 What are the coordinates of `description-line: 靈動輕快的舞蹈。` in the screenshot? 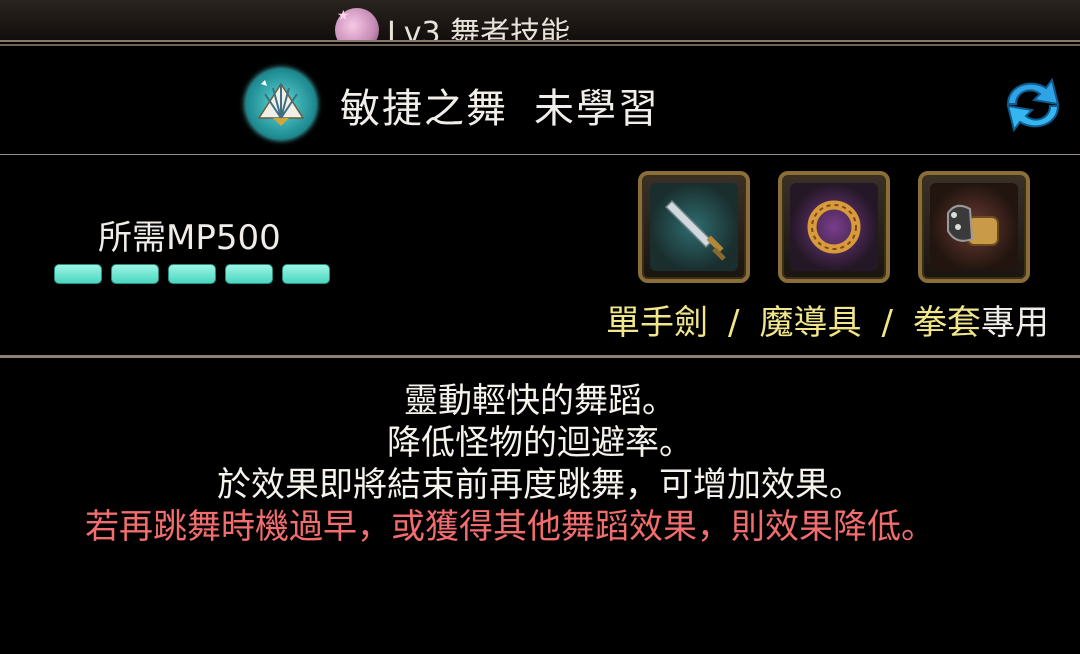 It's located at (540, 401).